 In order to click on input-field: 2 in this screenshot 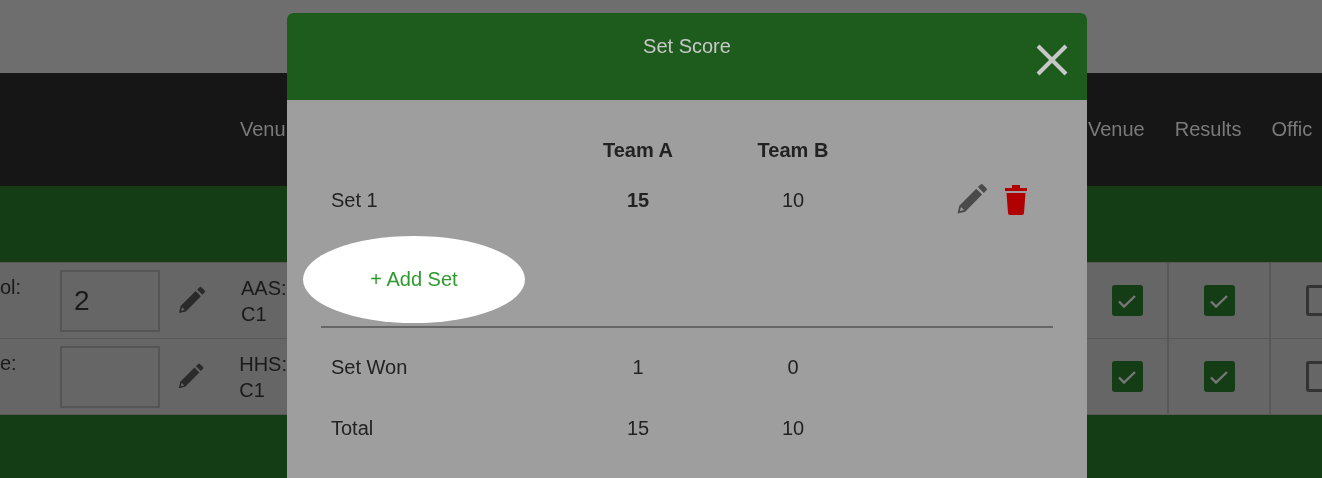, I will do `click(110, 300)`.